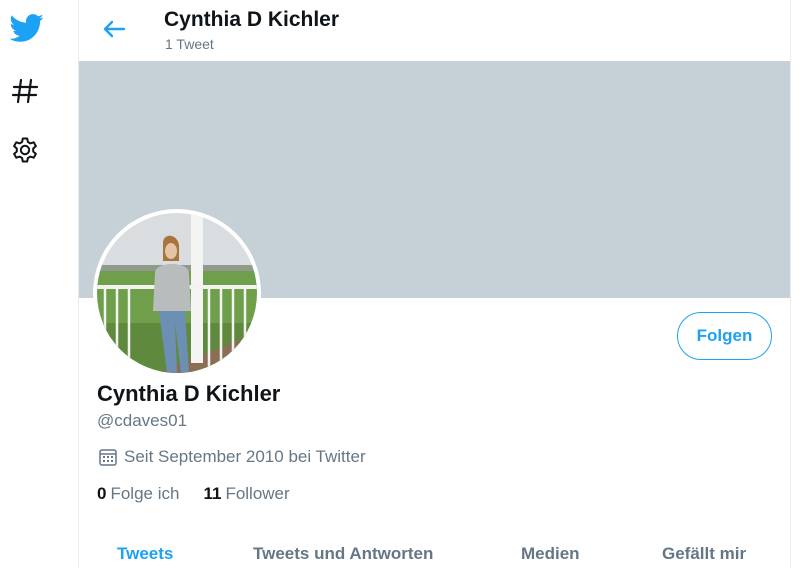  I want to click on user-handle: @cdaves01, so click(142, 420).